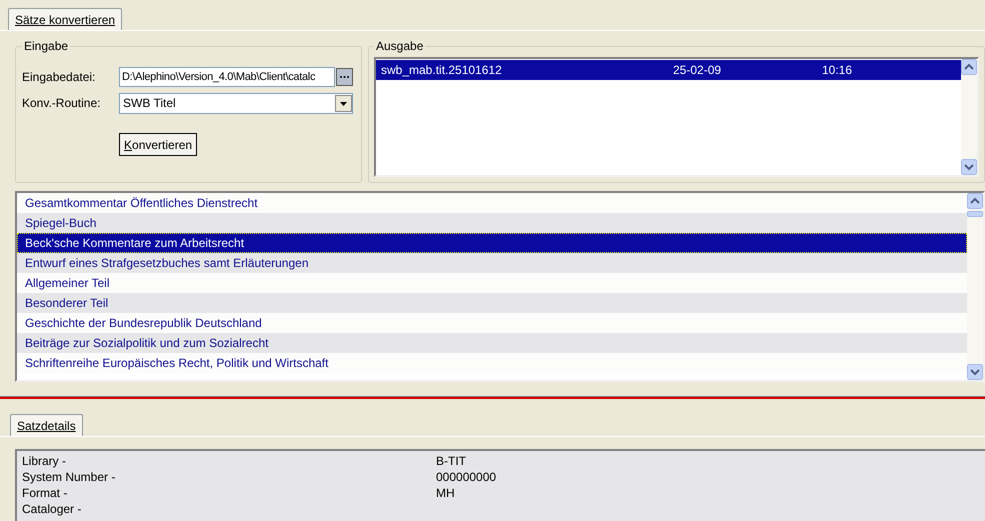  What do you see at coordinates (492, 243) in the screenshot?
I see `title-row: Beck'sche Kommentare zum Arbeitsrecht` at bounding box center [492, 243].